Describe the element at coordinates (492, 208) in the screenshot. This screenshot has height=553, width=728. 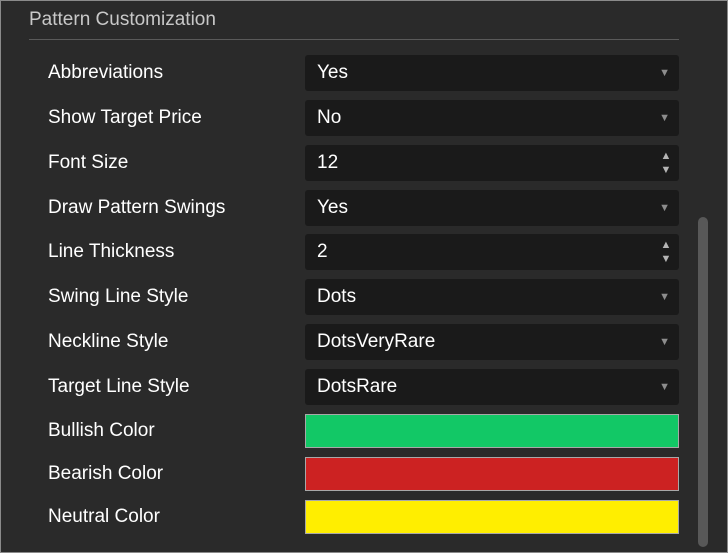
I see `draw-pattern-swings-select: Yes ▼` at that location.